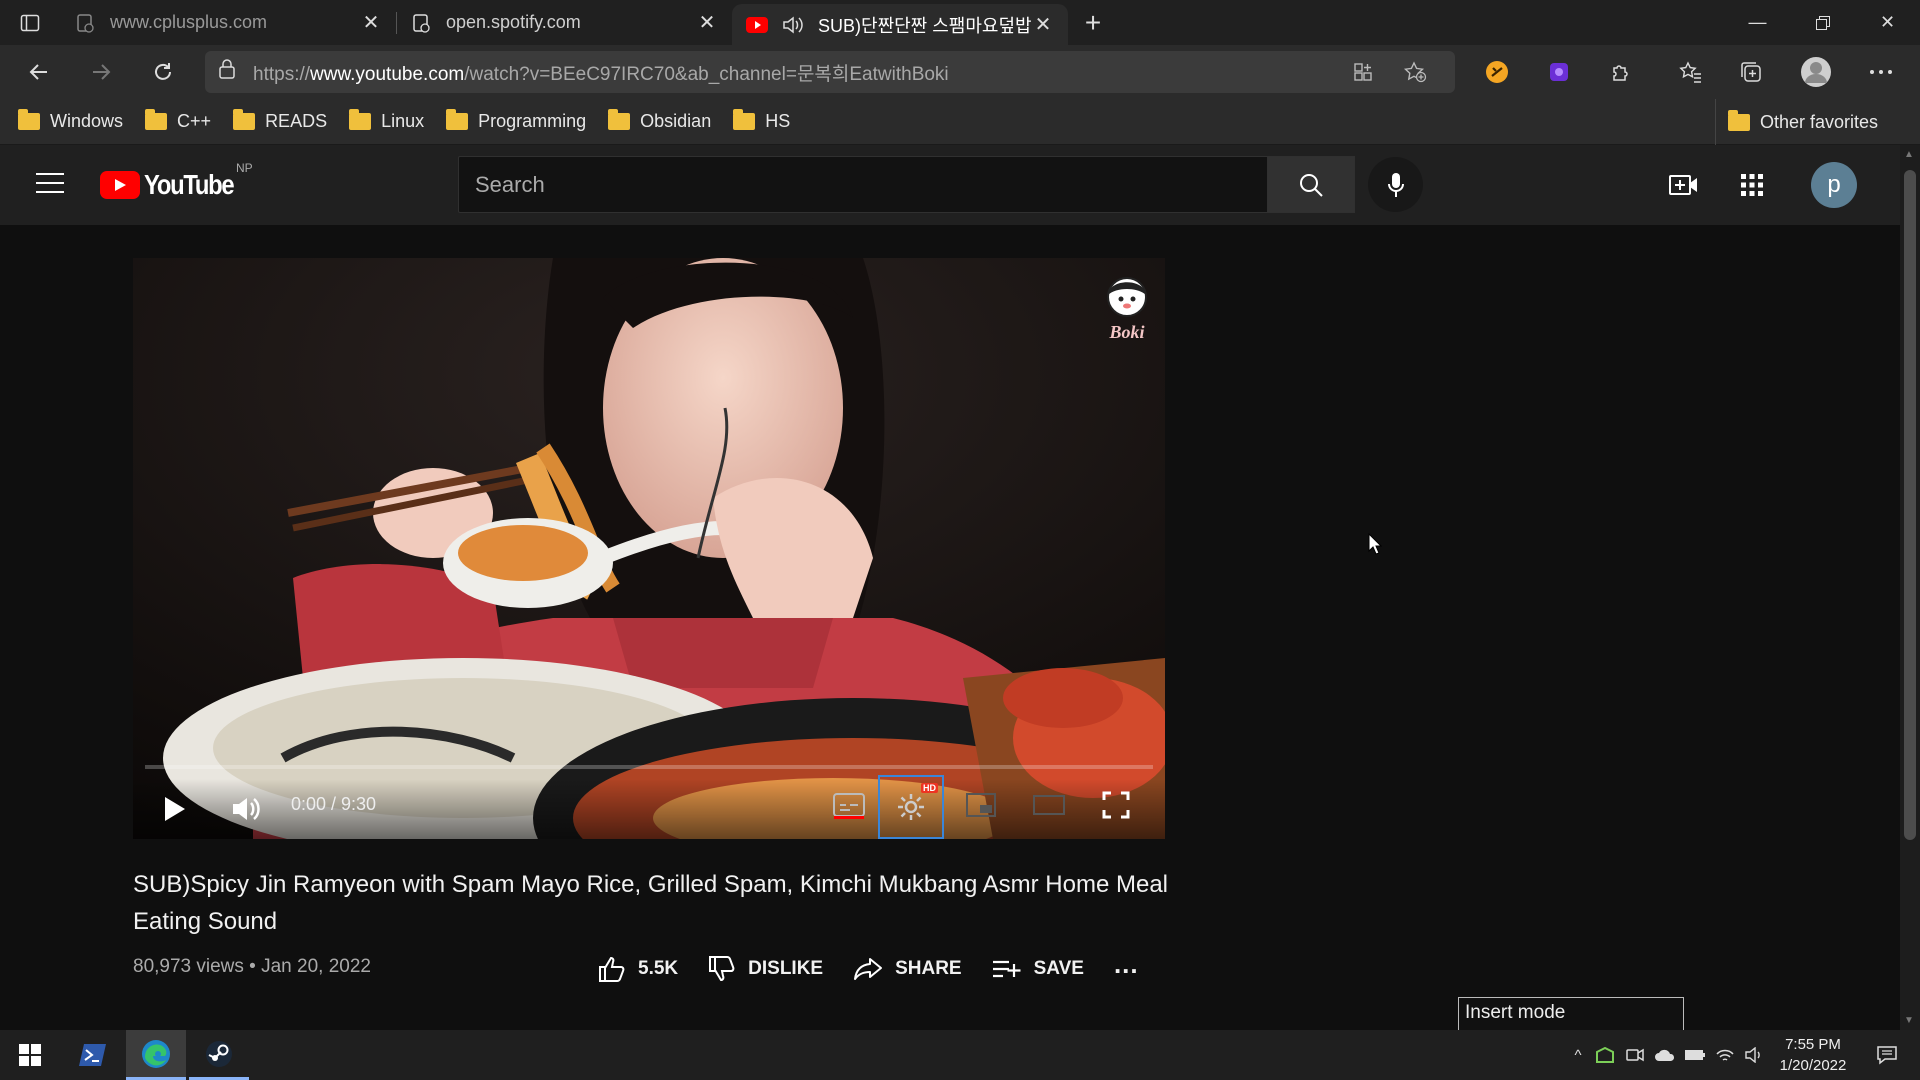 This screenshot has width=1920, height=1080. What do you see at coordinates (101, 72) in the screenshot?
I see `forward-button` at bounding box center [101, 72].